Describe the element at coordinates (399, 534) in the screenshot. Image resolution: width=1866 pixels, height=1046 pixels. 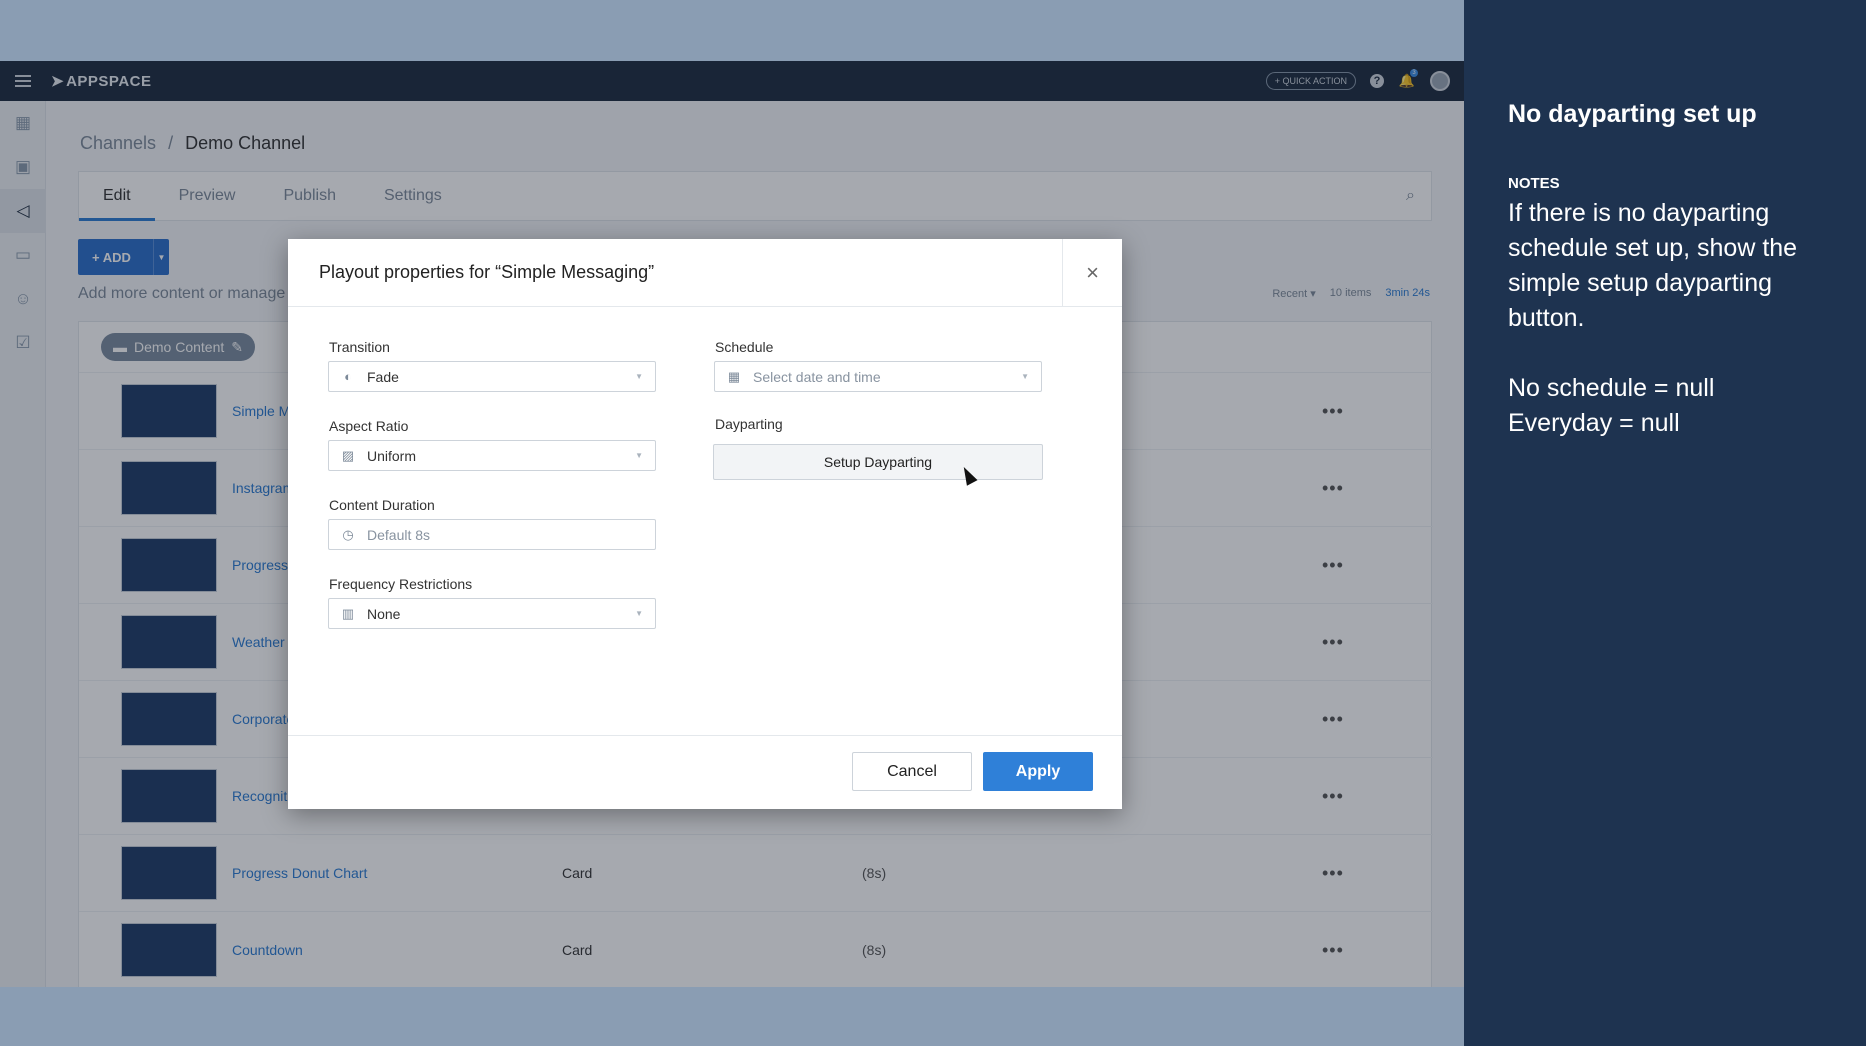
I see `content-duration-placeholder: Default 8s` at that location.